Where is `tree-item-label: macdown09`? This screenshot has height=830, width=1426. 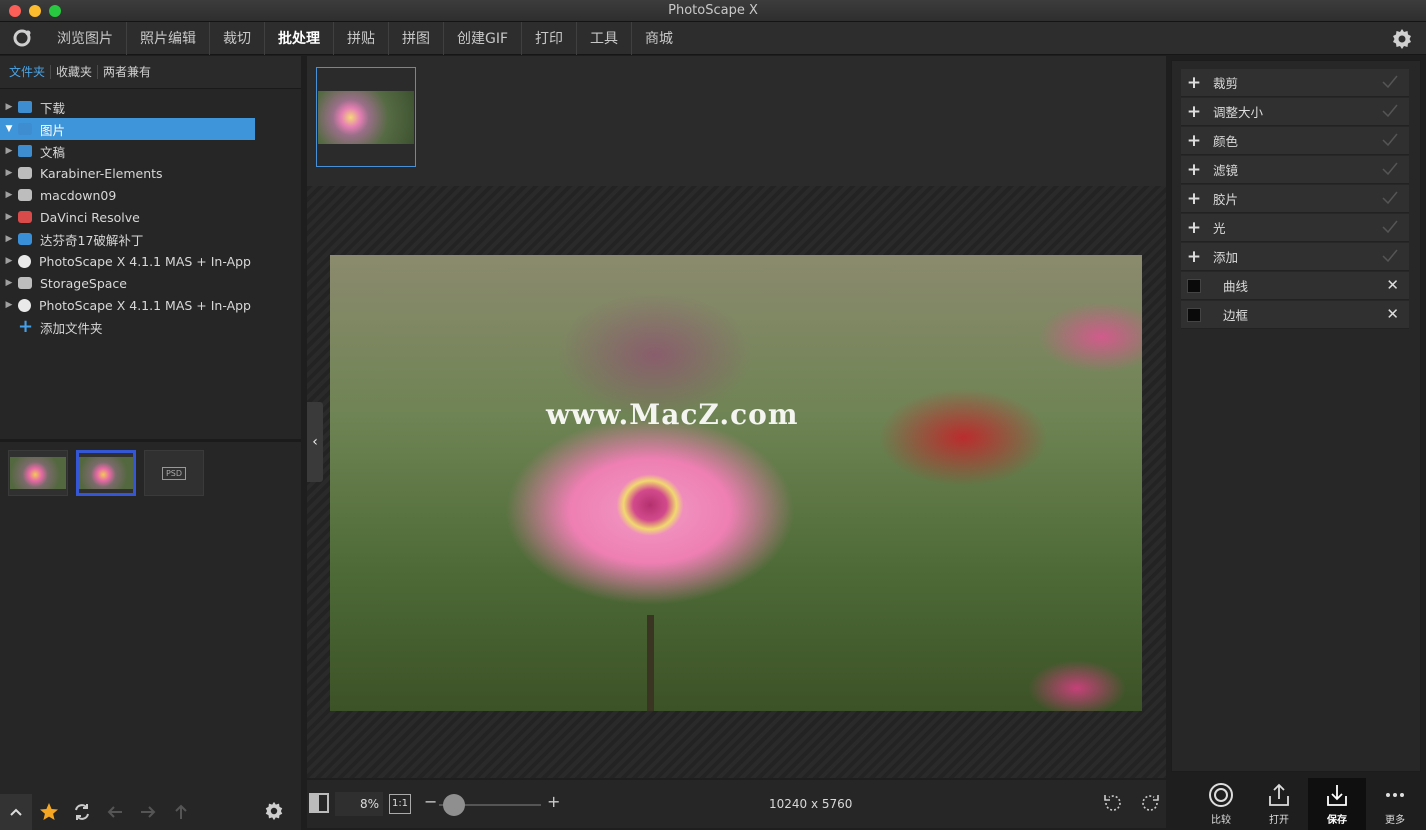 tree-item-label: macdown09 is located at coordinates (78, 195).